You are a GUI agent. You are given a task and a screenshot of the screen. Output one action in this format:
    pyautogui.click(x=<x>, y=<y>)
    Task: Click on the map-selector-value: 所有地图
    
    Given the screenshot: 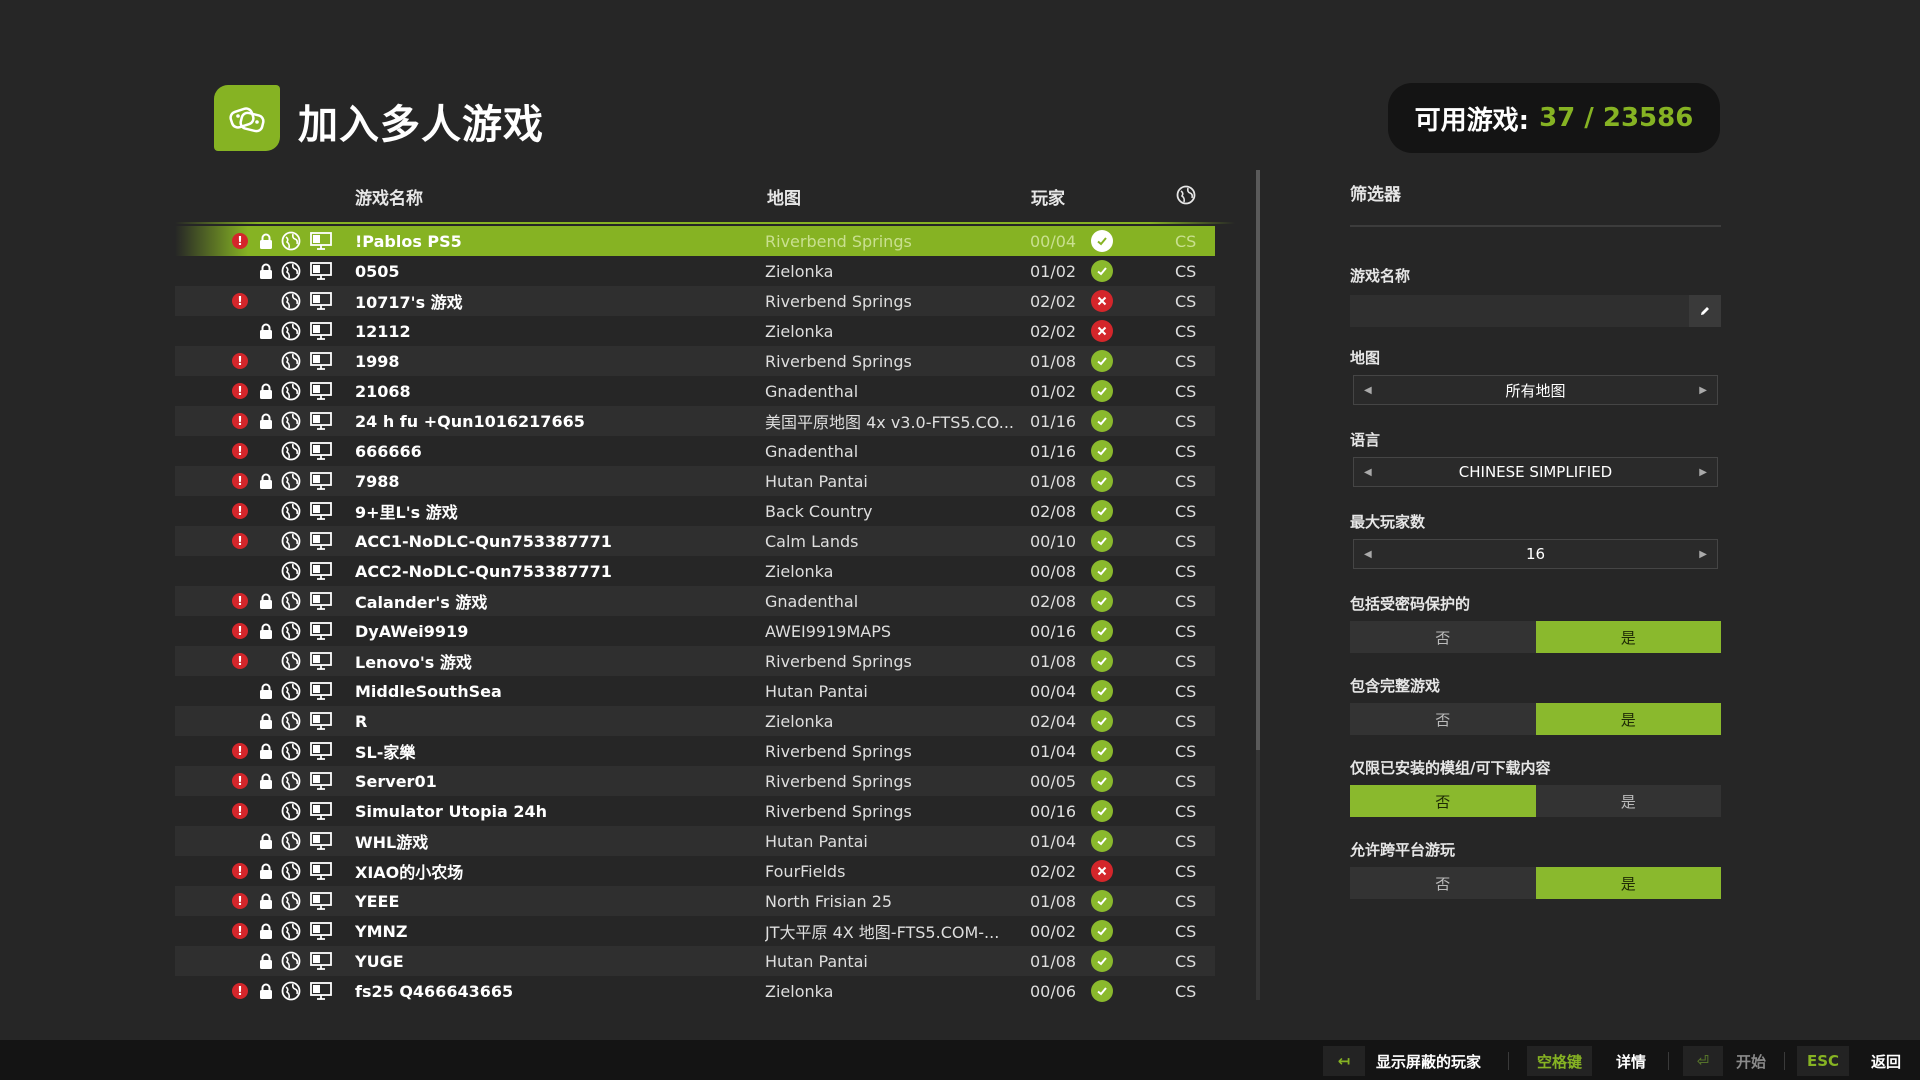 What is the action you would take?
    pyautogui.click(x=1535, y=390)
    